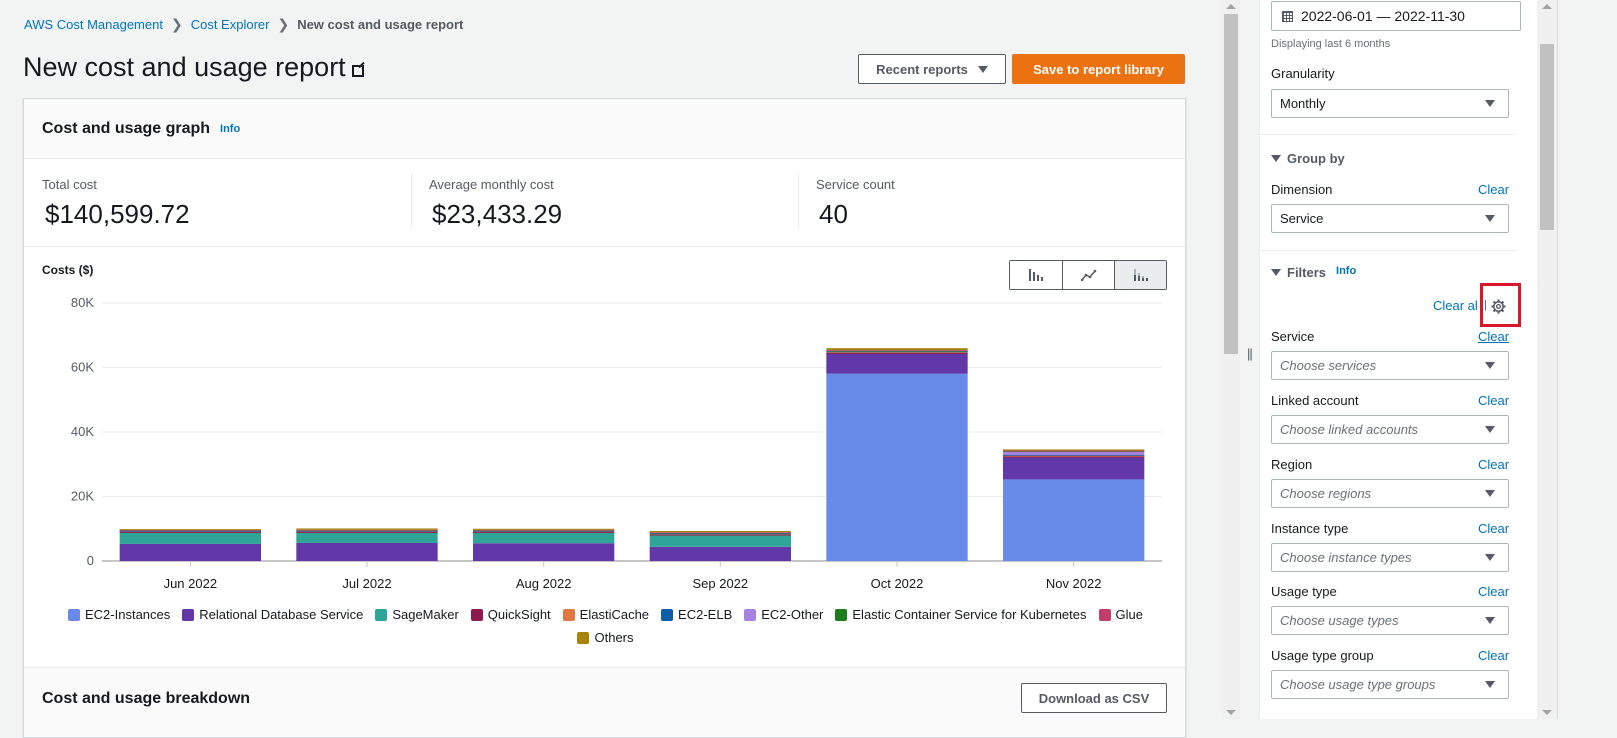 The image size is (1617, 738). I want to click on service-filter-select: Choose services, so click(1390, 365).